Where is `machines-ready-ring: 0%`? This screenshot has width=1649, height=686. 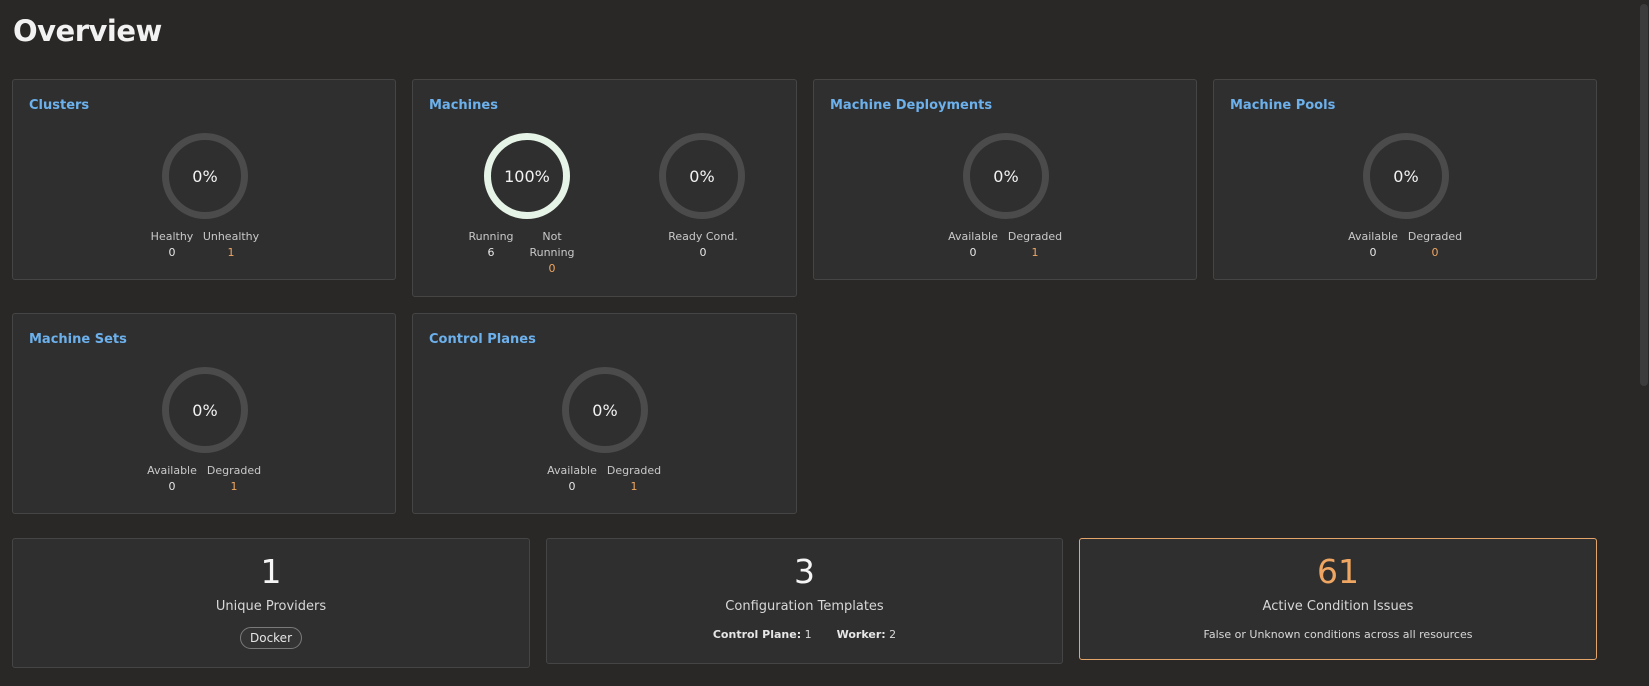
machines-ready-ring: 0% is located at coordinates (702, 176).